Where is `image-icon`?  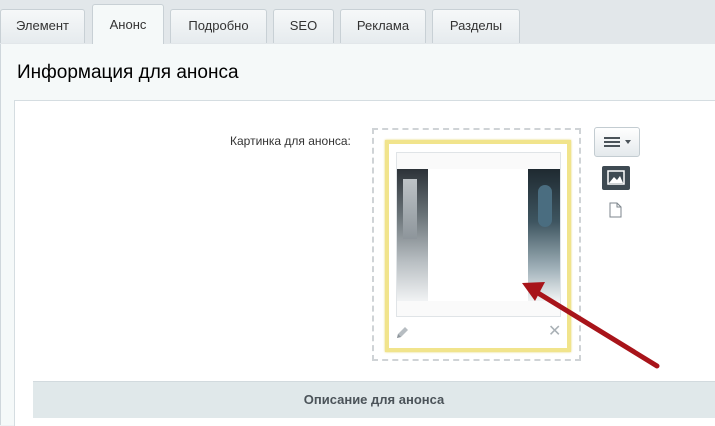 image-icon is located at coordinates (616, 177).